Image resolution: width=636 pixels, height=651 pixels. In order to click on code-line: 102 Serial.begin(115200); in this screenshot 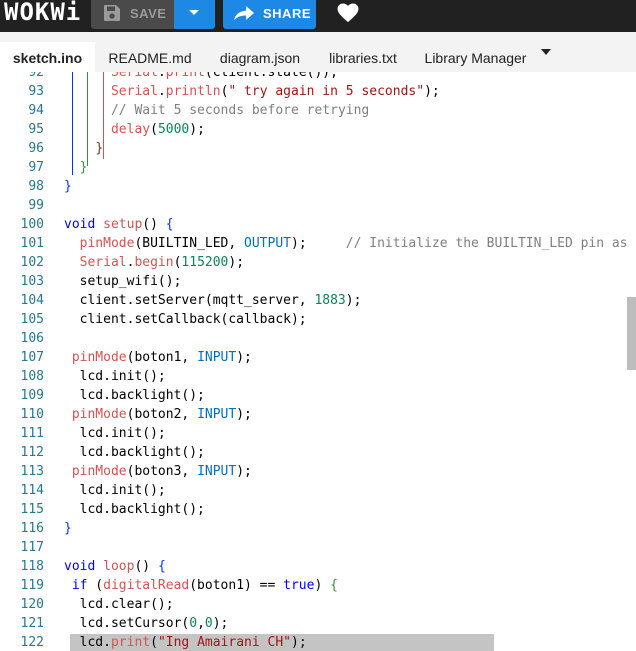, I will do `click(318, 262)`.